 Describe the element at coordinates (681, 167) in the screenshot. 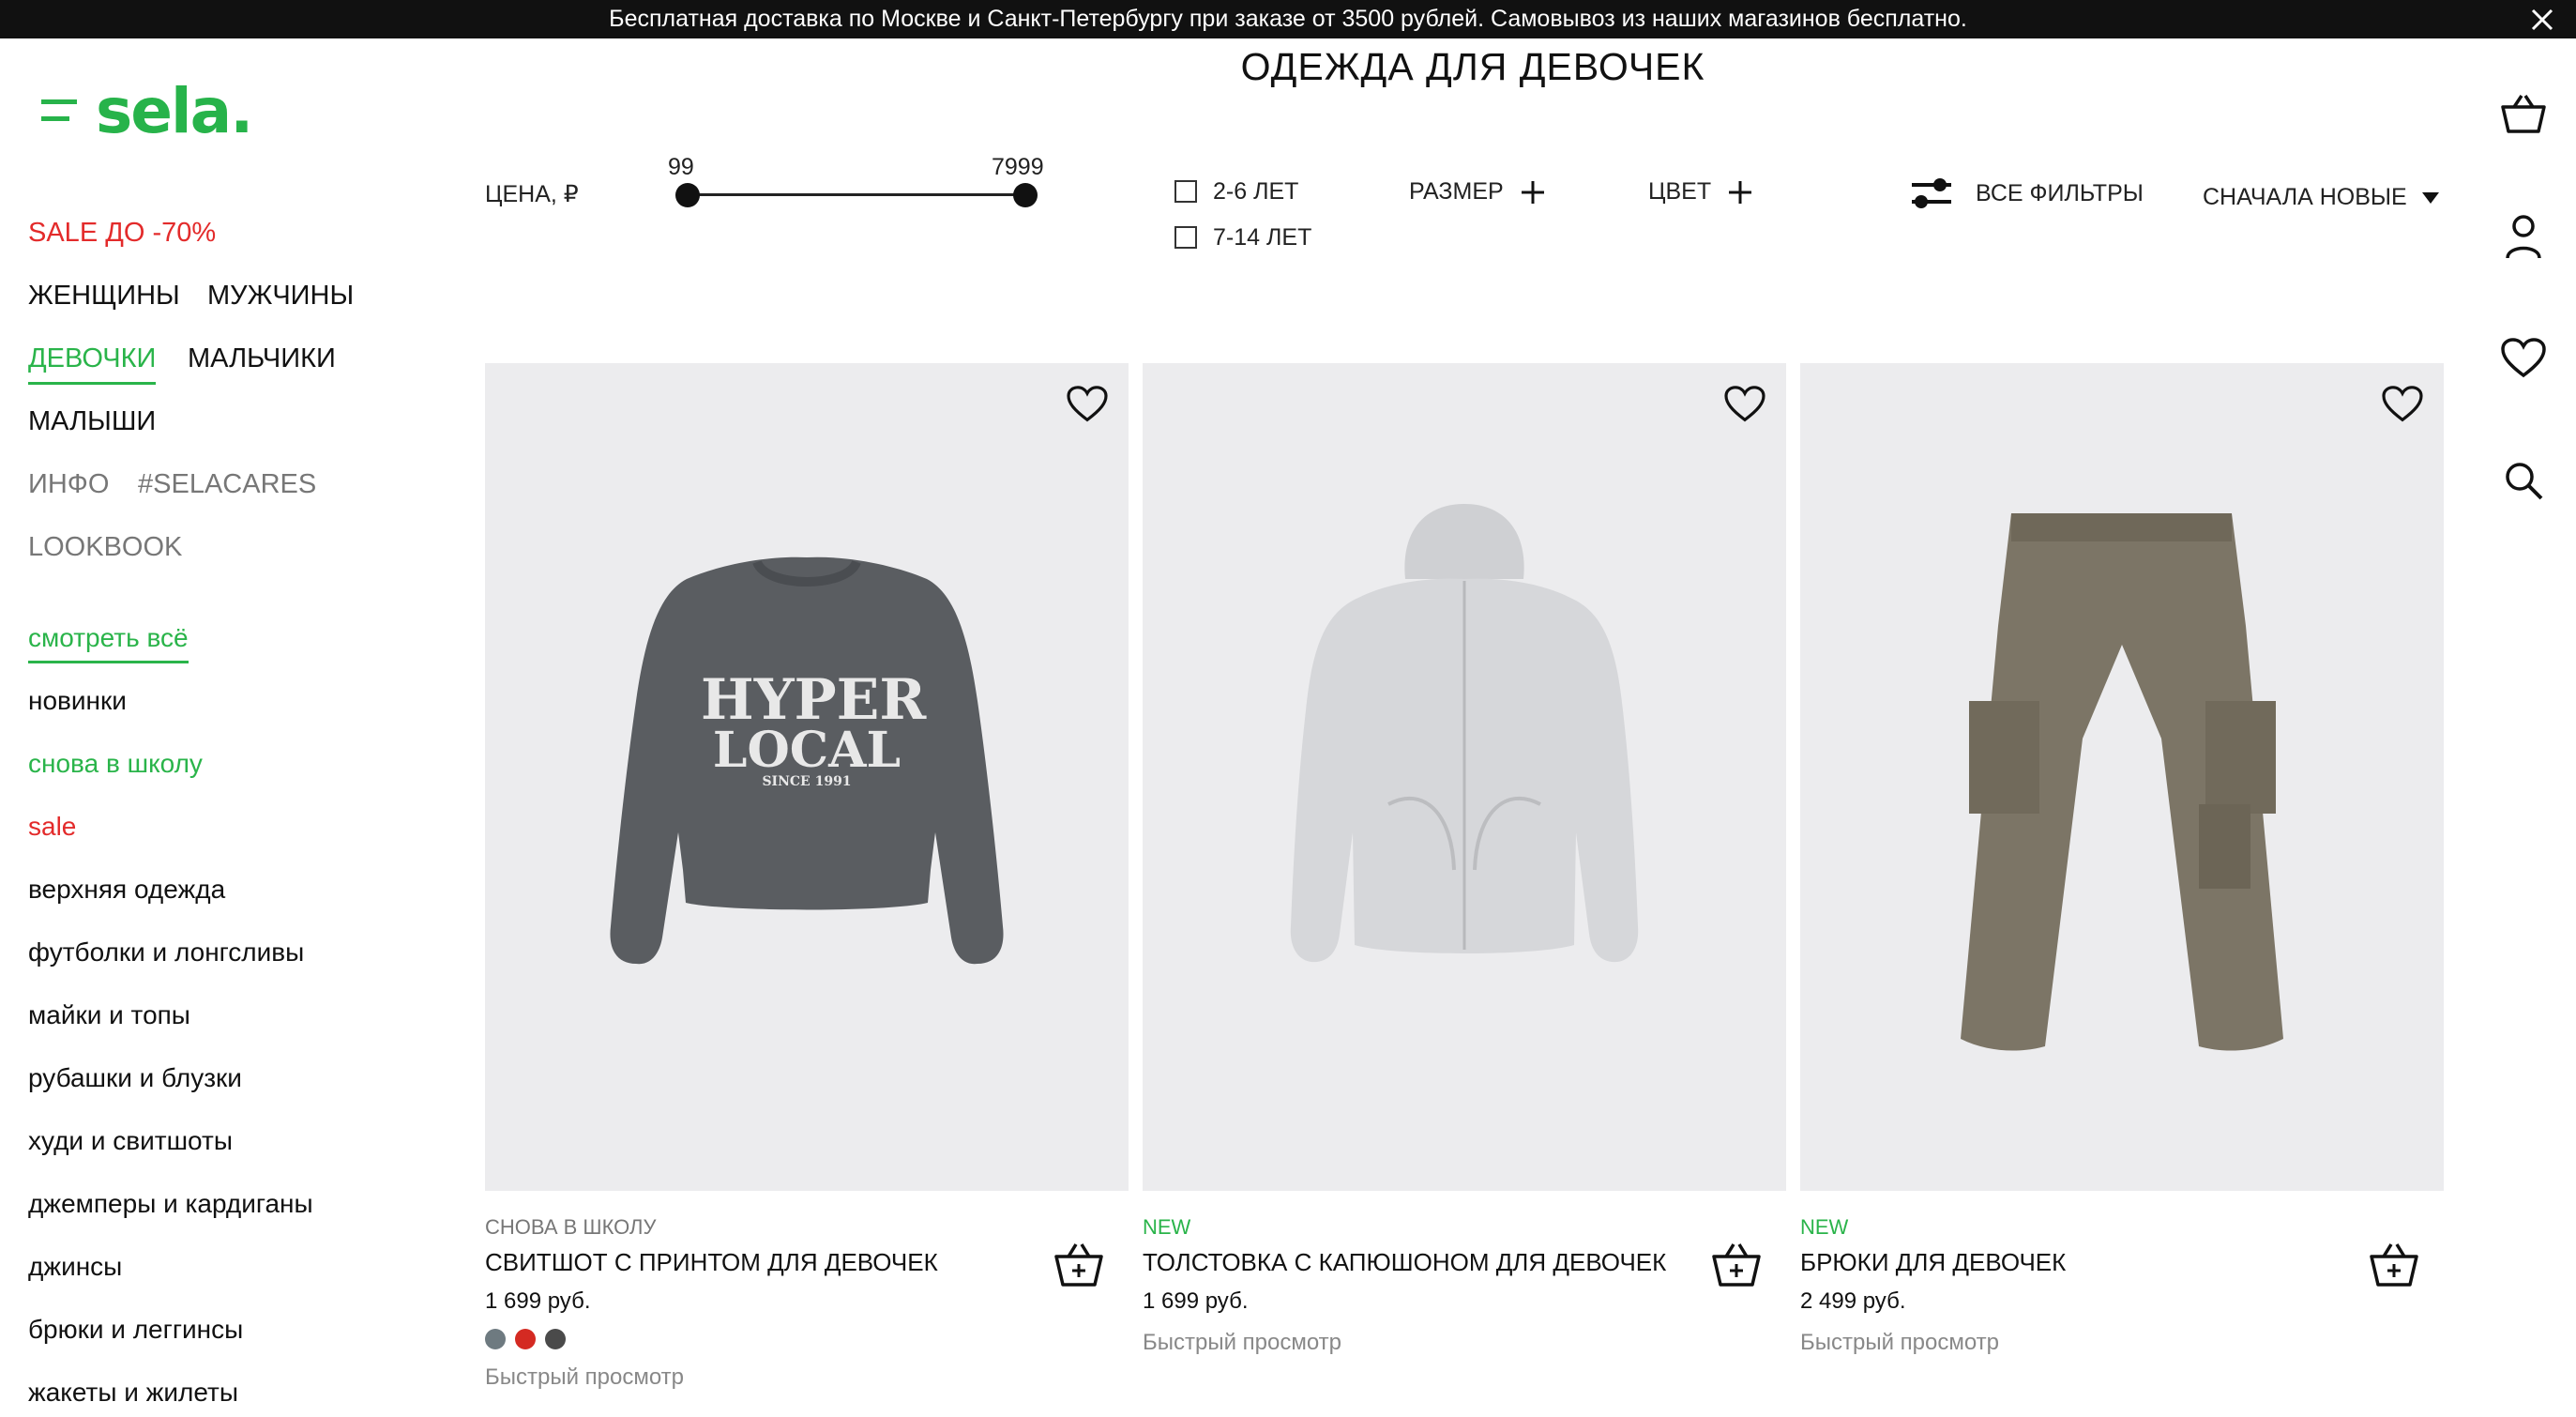

I see `price-min-value: 99` at that location.